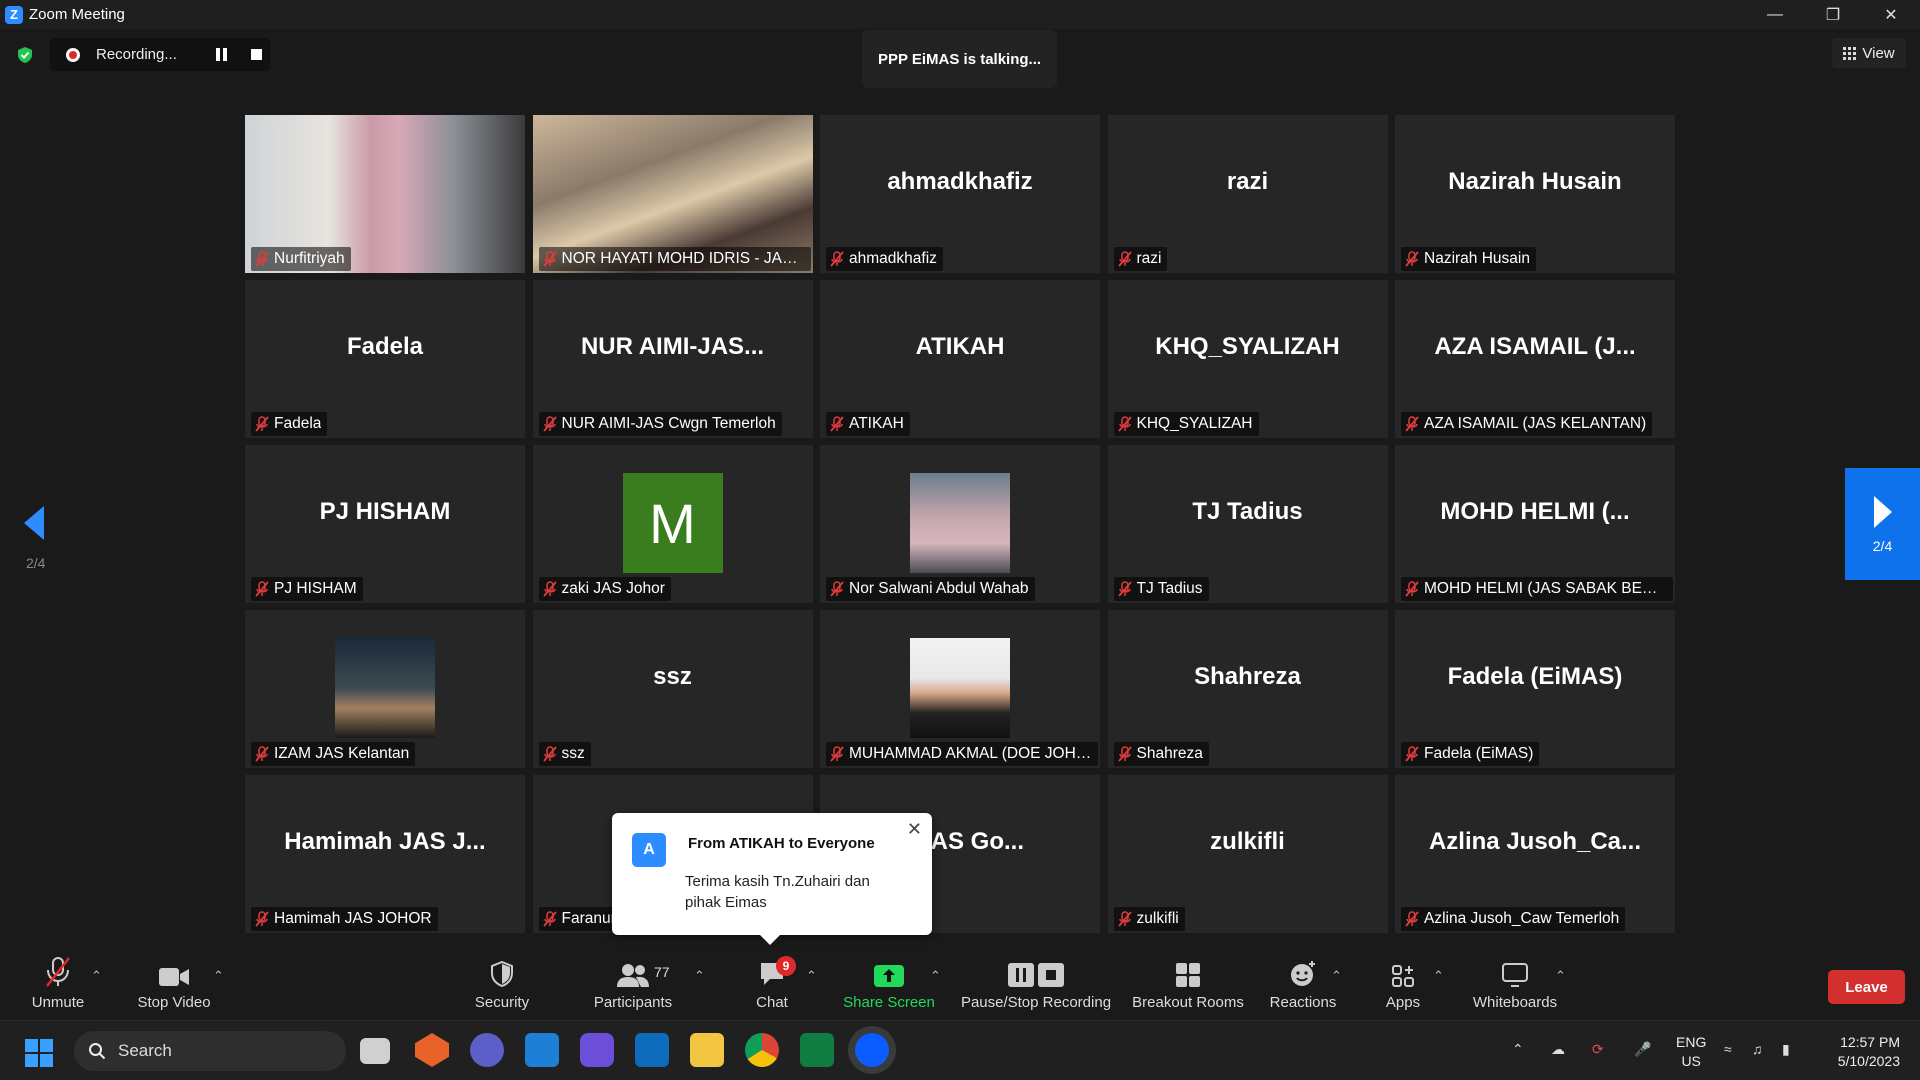 The height and width of the screenshot is (1080, 1920). What do you see at coordinates (385, 359) in the screenshot?
I see `participant-tile: Fadela Fadela` at bounding box center [385, 359].